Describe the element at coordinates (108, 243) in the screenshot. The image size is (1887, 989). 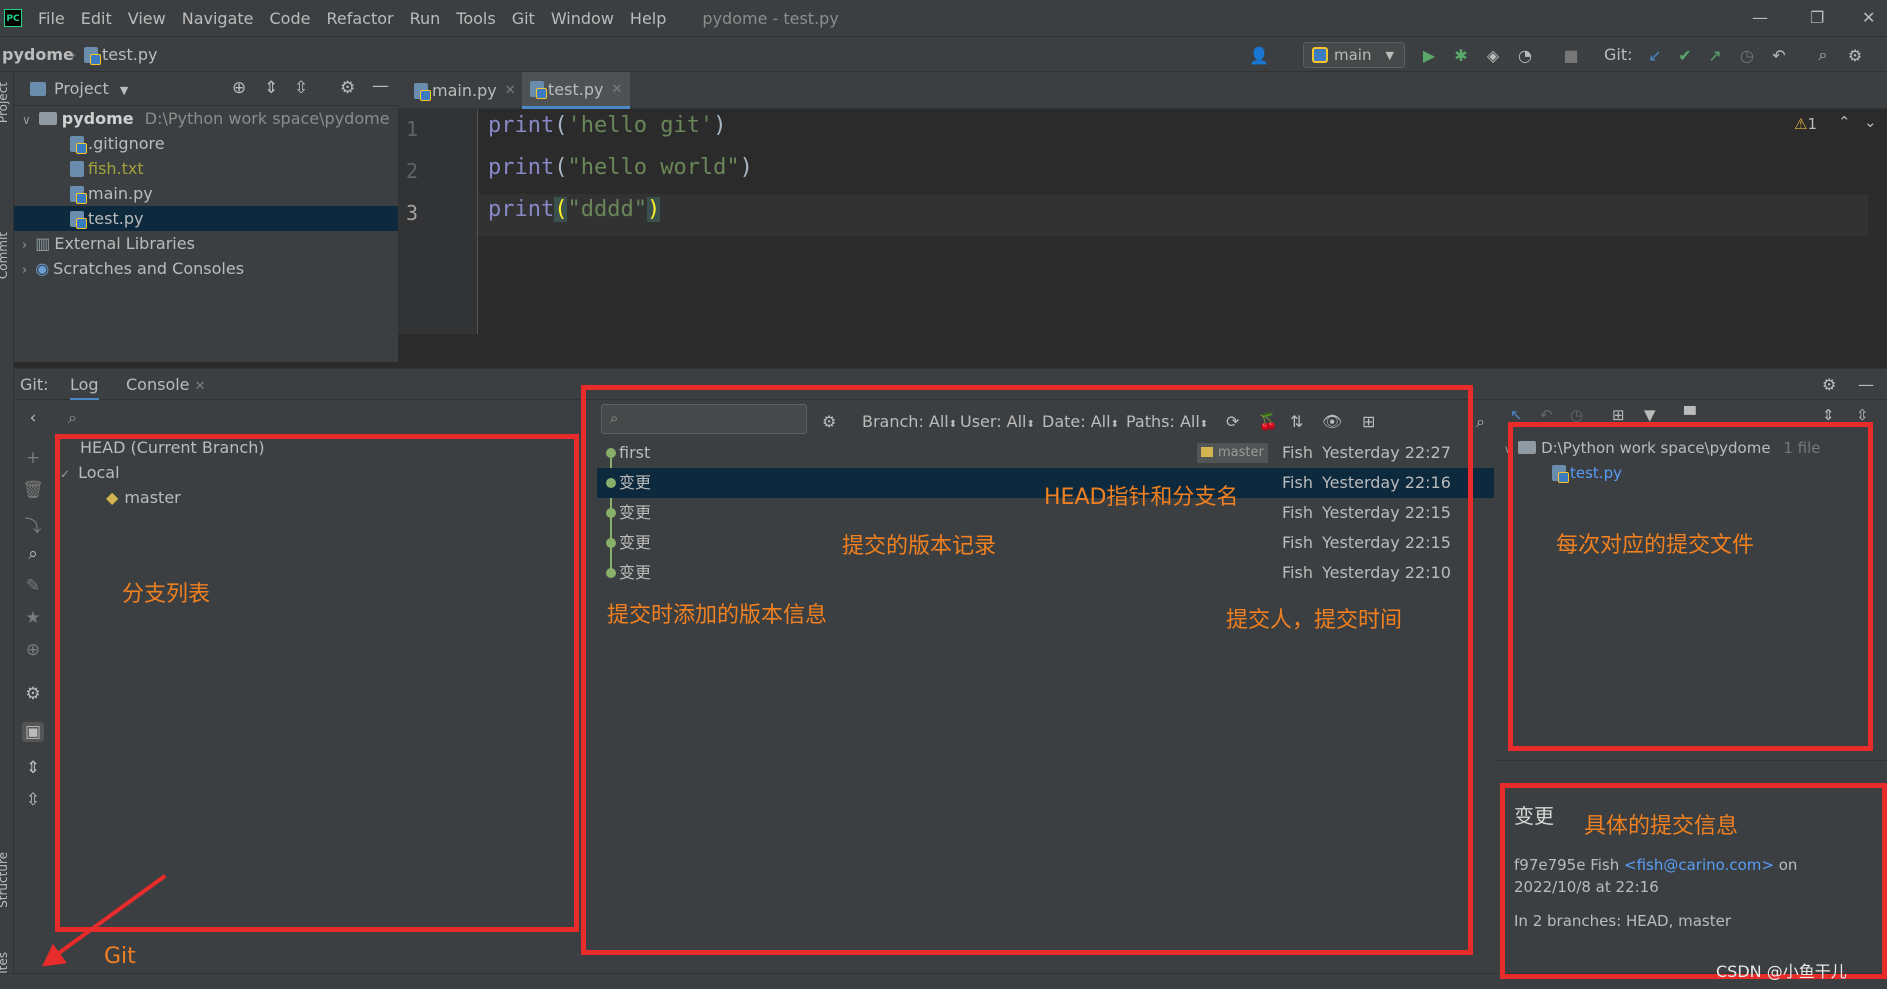
I see `tree-external-libraries: › ▥ External Libraries` at that location.